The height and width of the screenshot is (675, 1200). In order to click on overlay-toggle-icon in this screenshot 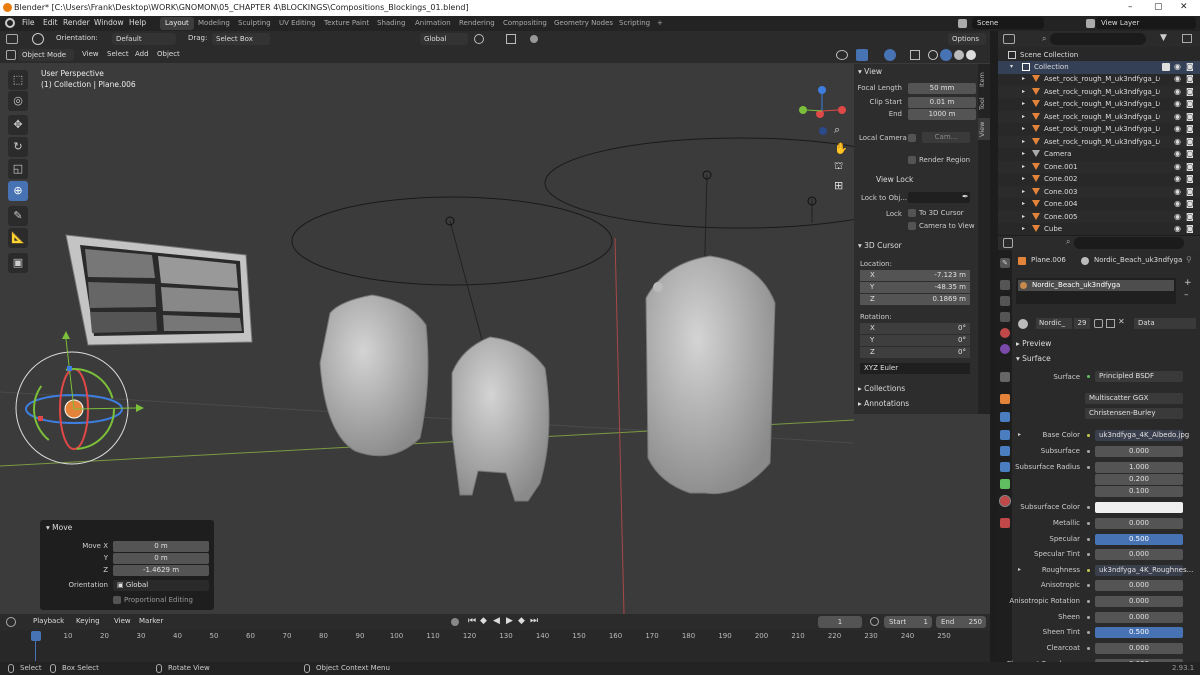, I will do `click(890, 55)`.